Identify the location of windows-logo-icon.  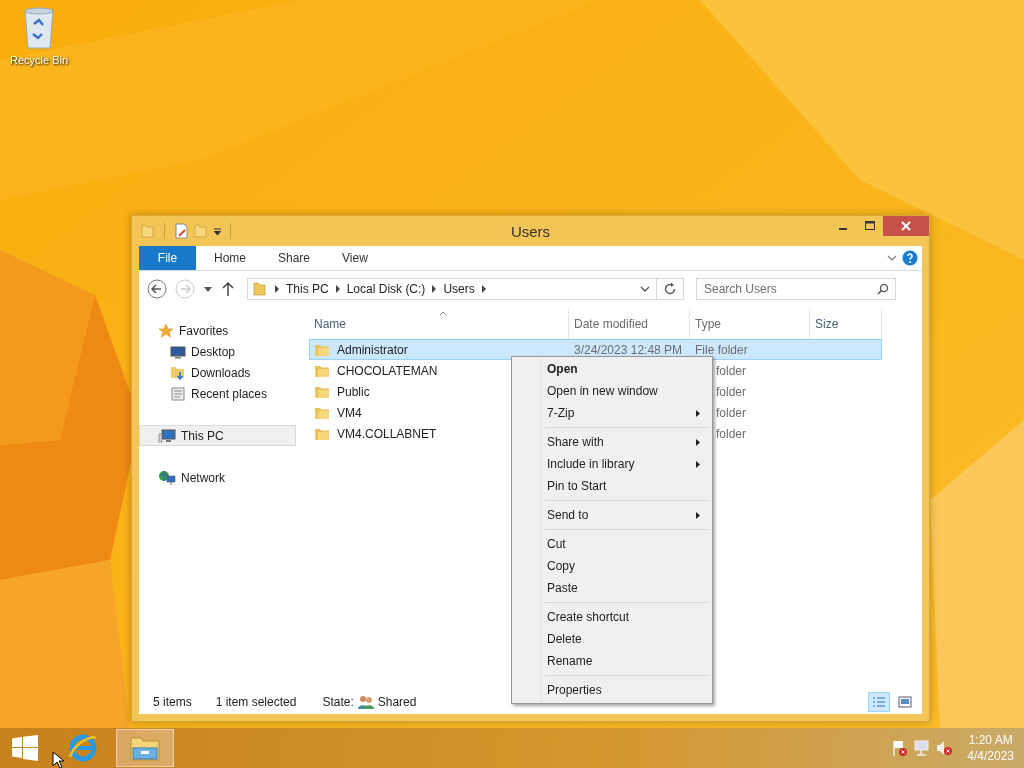
(25, 748).